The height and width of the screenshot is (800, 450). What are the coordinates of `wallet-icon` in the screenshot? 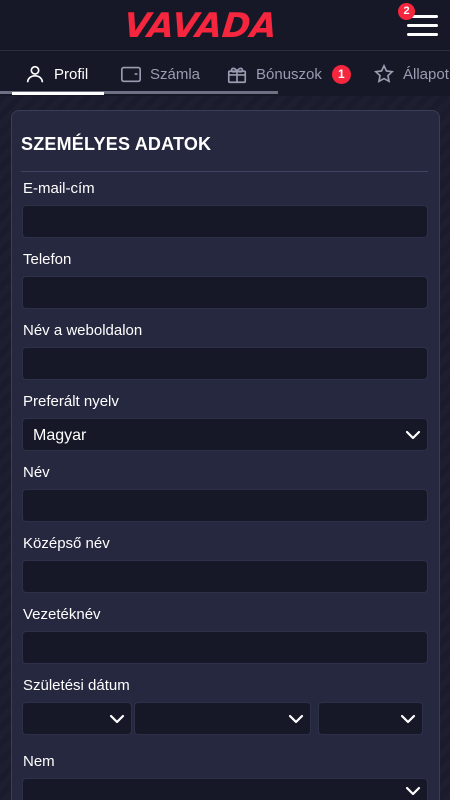 It's located at (131, 74).